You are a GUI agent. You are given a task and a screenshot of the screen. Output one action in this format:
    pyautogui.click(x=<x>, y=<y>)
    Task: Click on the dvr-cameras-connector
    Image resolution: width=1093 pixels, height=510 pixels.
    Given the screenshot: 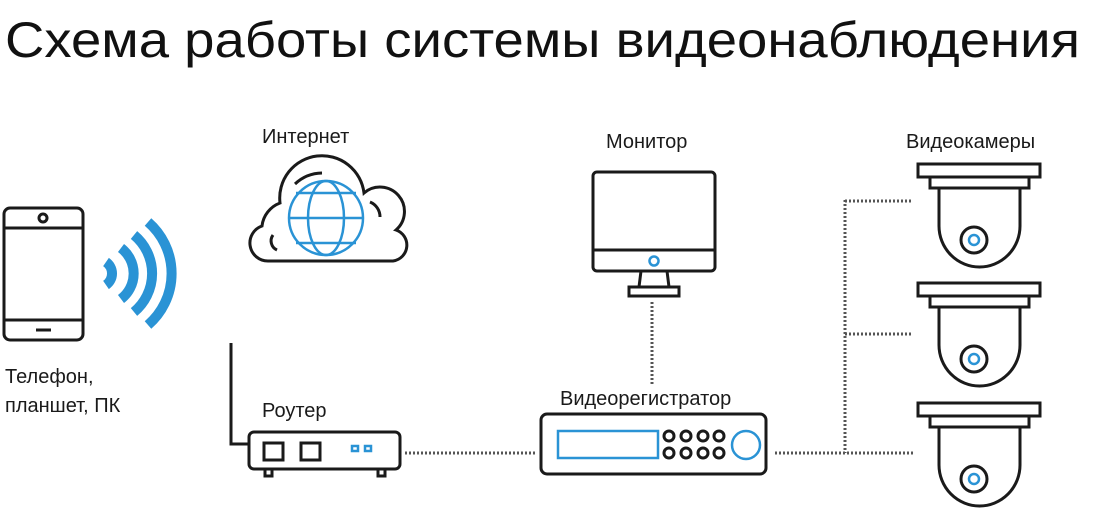 What is the action you would take?
    pyautogui.click(x=844, y=327)
    